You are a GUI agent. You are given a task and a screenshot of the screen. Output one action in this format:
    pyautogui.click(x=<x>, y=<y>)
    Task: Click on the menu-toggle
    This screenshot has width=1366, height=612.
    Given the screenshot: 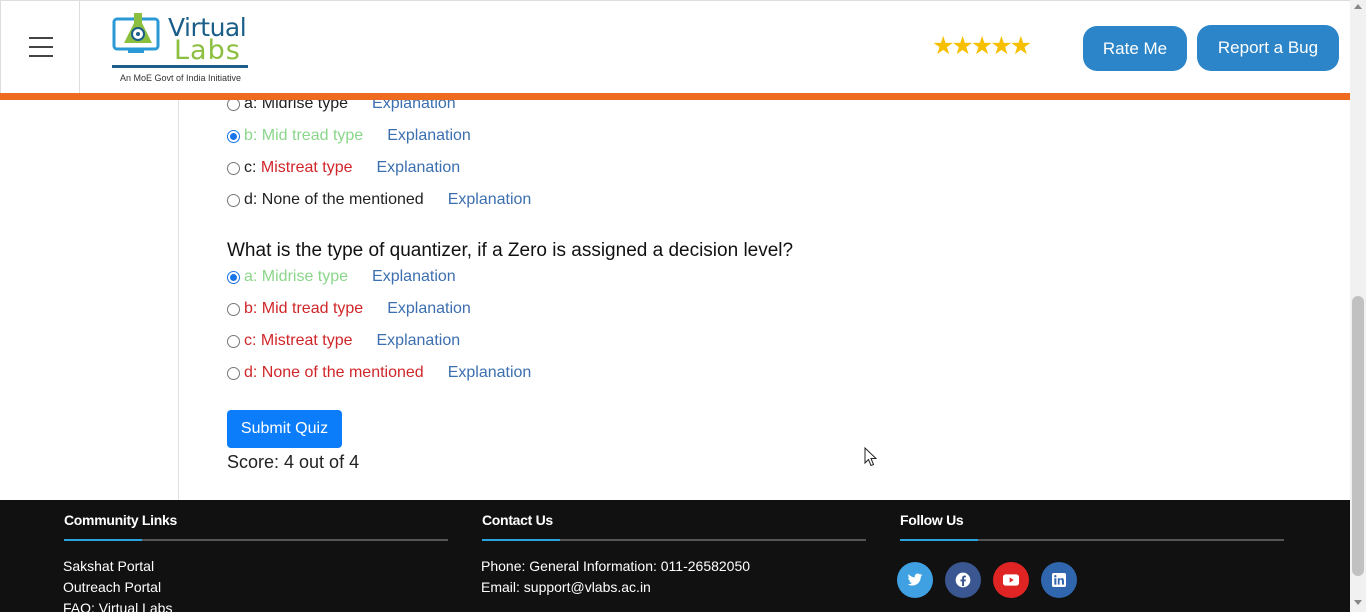 What is the action you would take?
    pyautogui.click(x=40, y=47)
    